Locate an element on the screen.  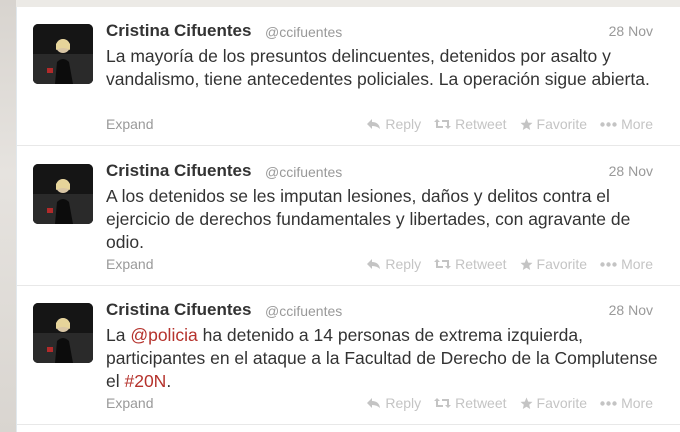
tweet-text-segment: . is located at coordinates (169, 381).